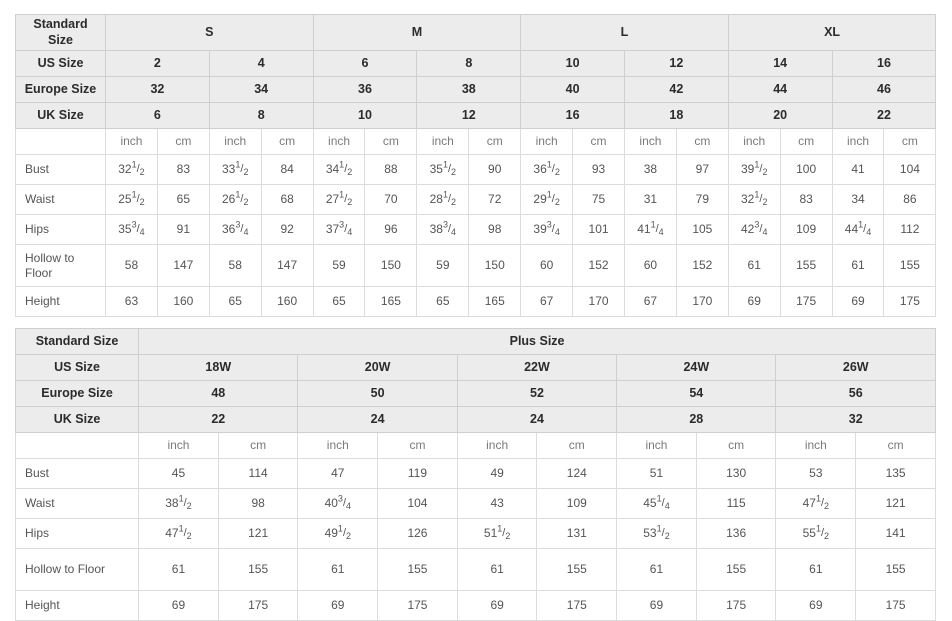 This screenshot has height=621, width=952. What do you see at coordinates (209, 32) in the screenshot?
I see `size-group-s: S` at bounding box center [209, 32].